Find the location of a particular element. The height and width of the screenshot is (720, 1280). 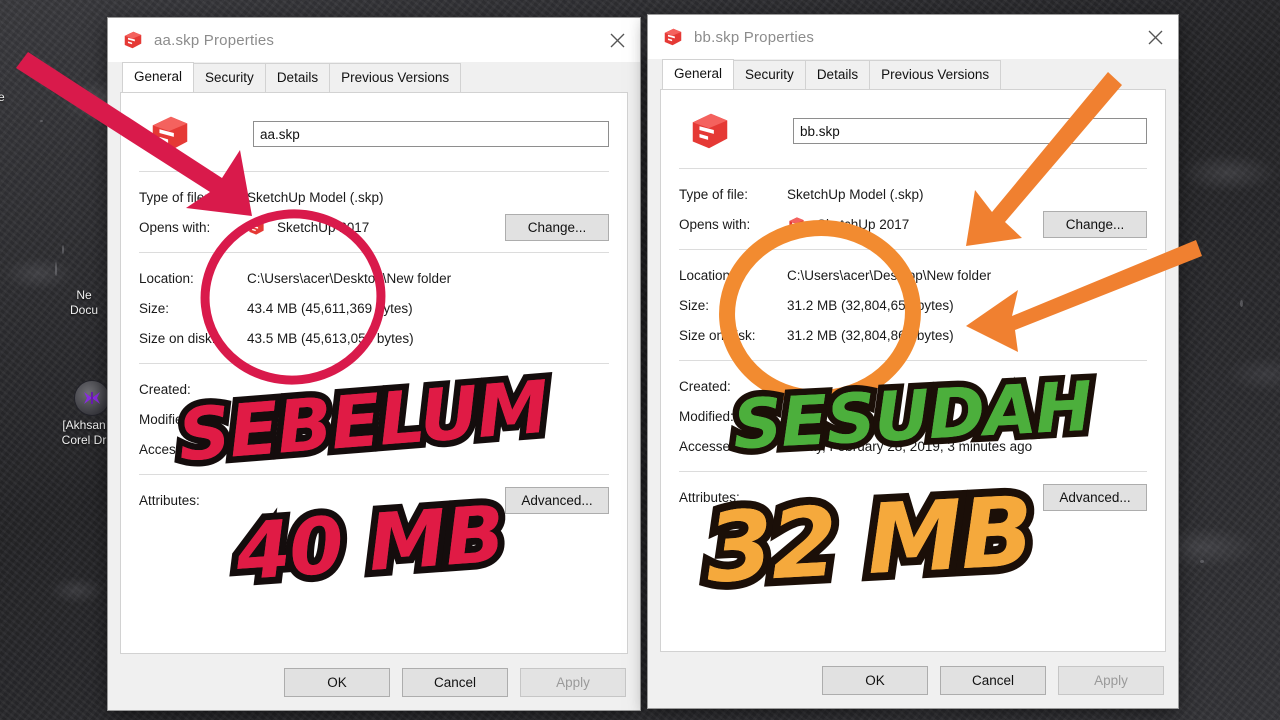

footer-right: OK Cancel Apply is located at coordinates (913, 680).